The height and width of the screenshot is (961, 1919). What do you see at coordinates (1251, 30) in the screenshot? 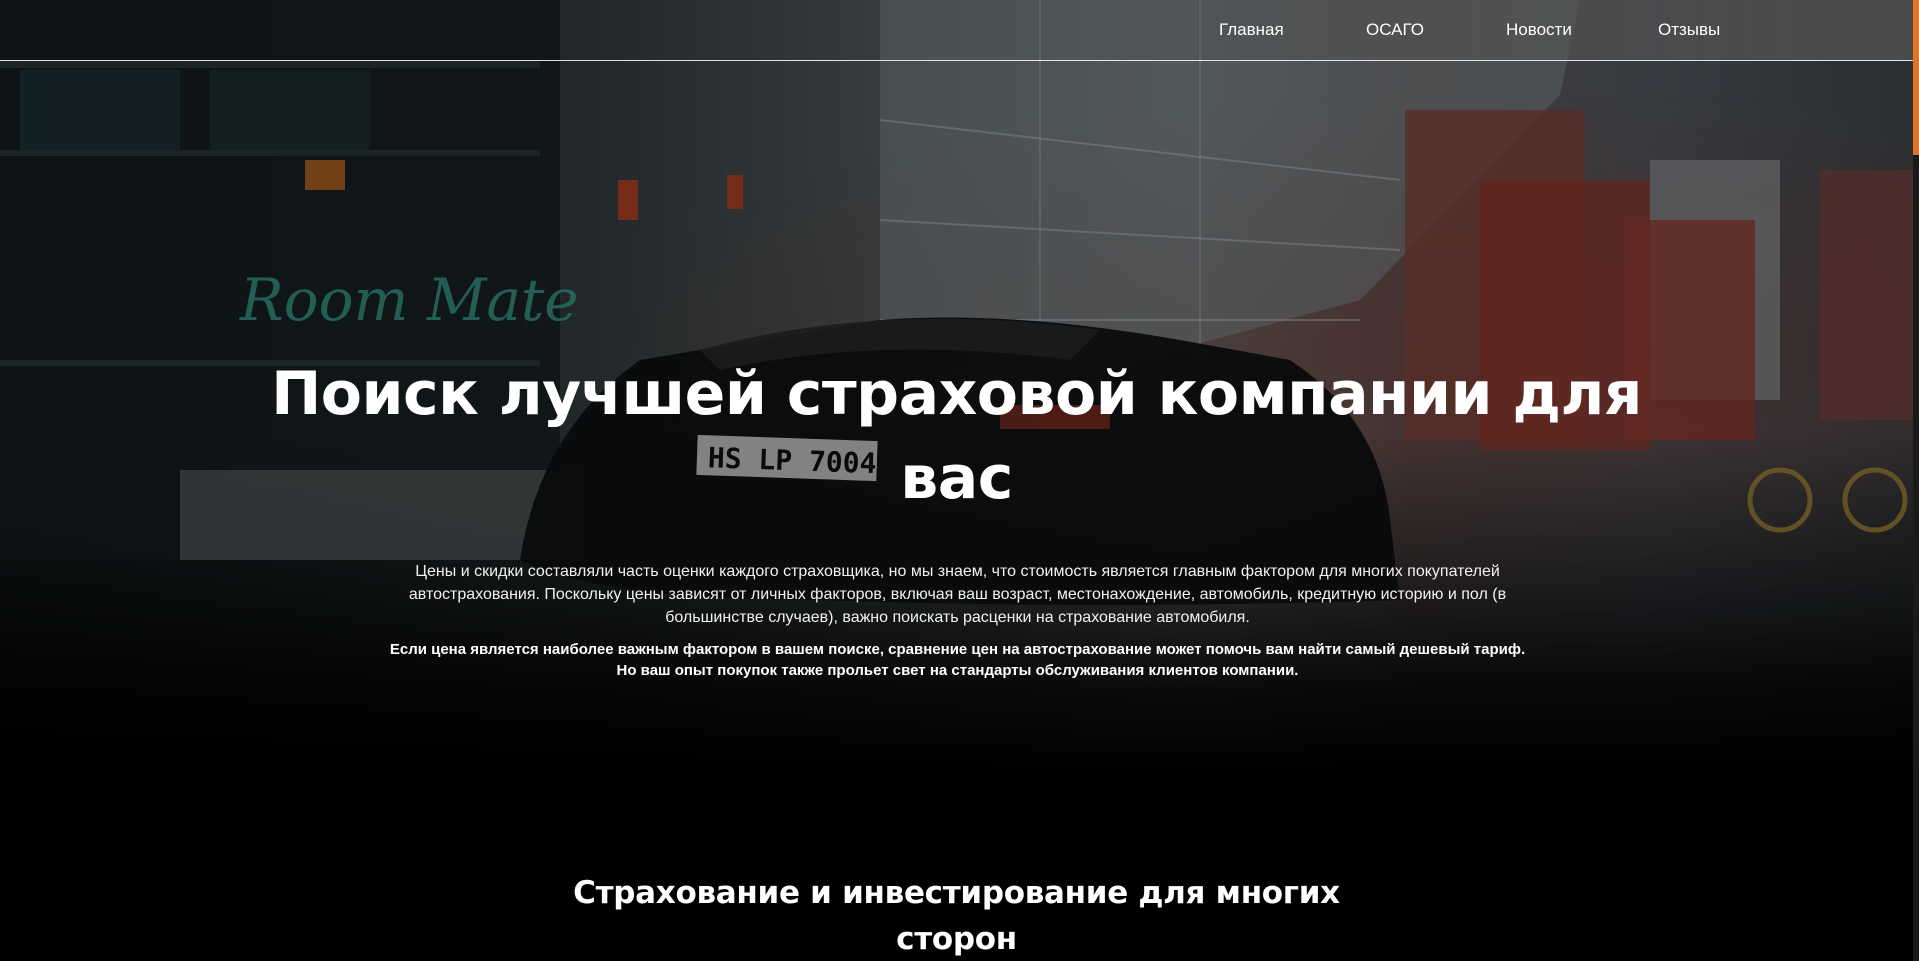
I see `nav-item-home: Главная` at bounding box center [1251, 30].